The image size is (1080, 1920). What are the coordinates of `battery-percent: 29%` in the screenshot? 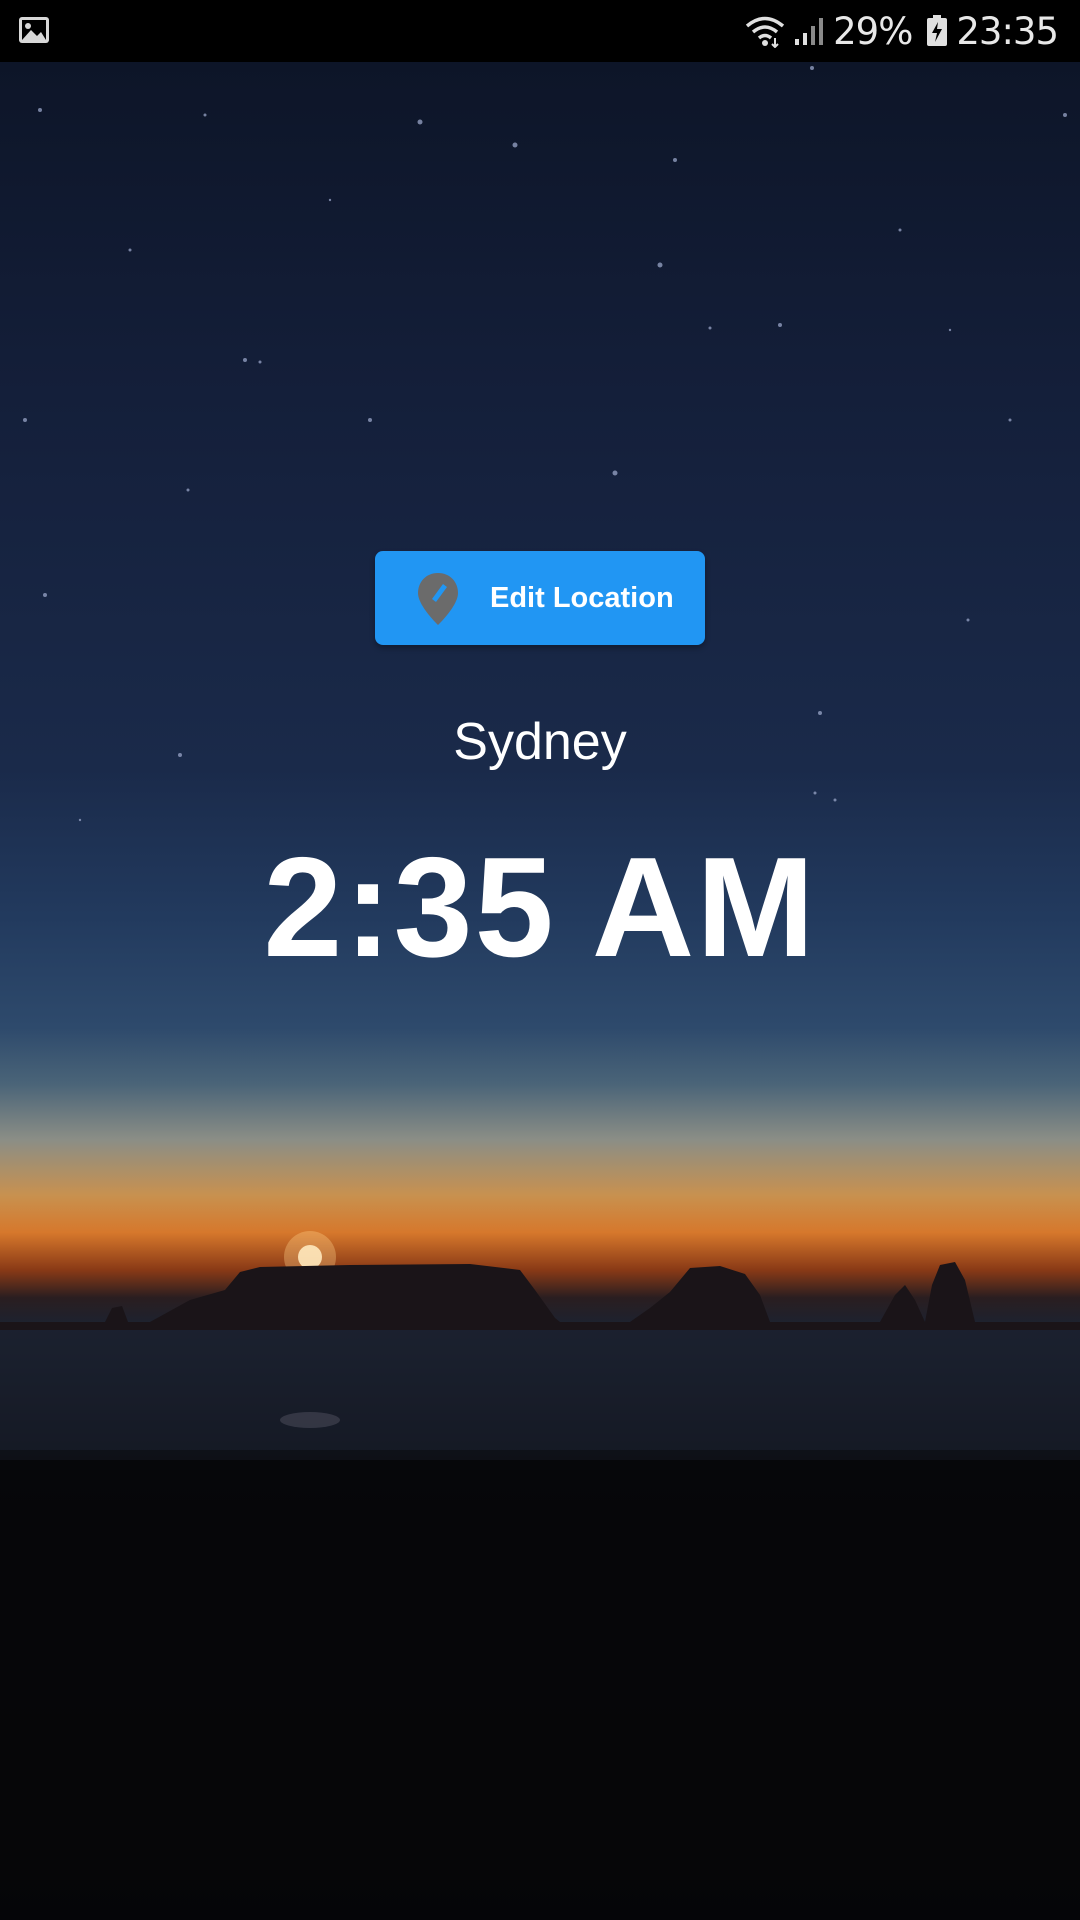 It's located at (873, 31).